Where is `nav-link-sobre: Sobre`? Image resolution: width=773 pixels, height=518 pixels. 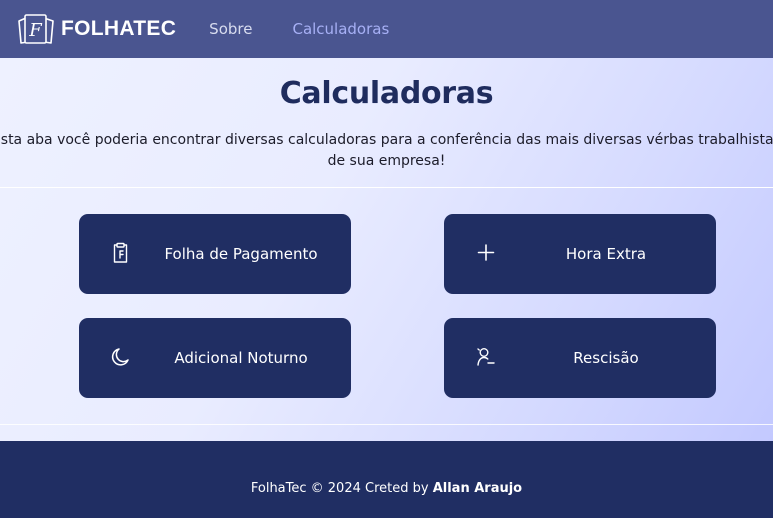 nav-link-sobre: Sobre is located at coordinates (230, 29).